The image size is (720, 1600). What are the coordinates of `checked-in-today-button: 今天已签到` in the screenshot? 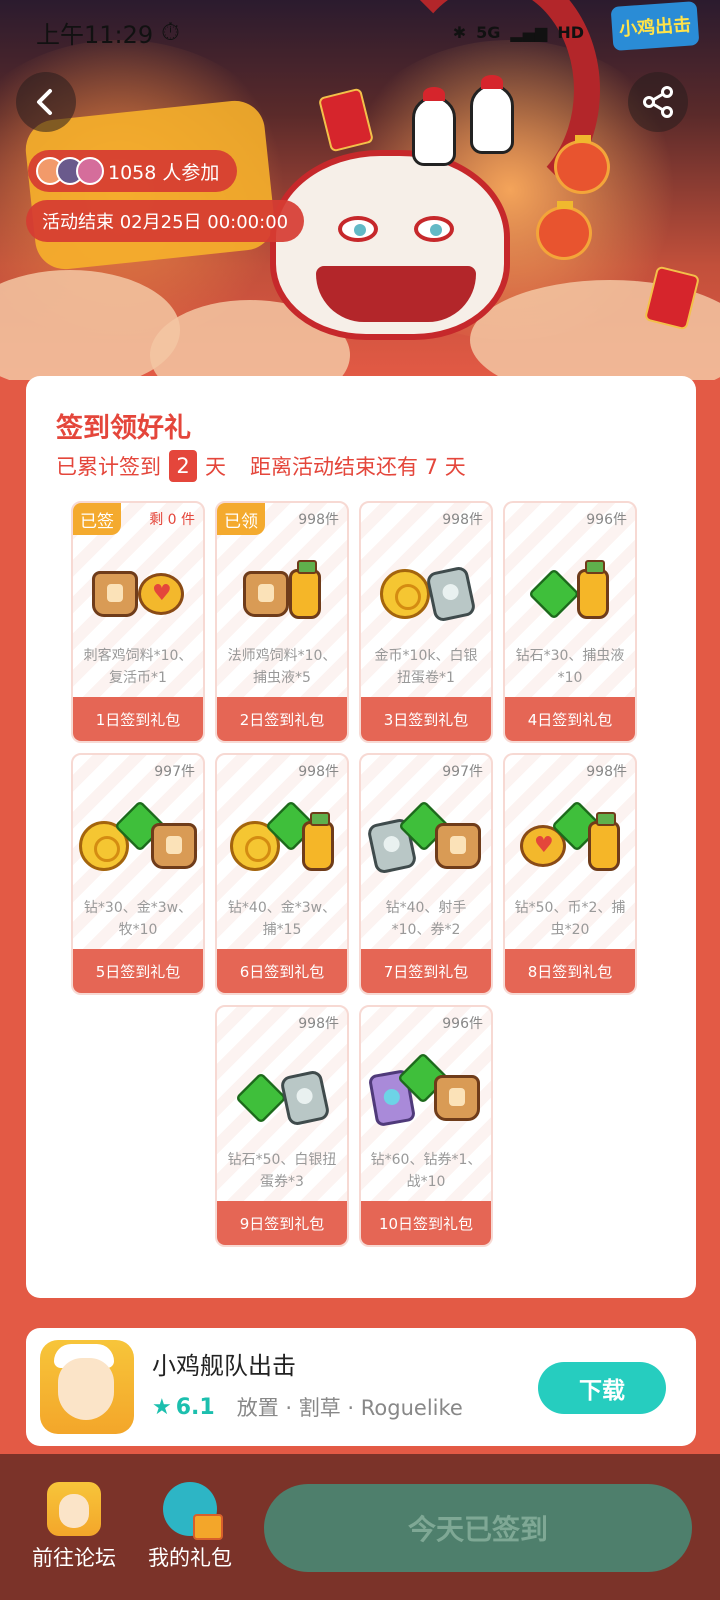 It's located at (478, 1528).